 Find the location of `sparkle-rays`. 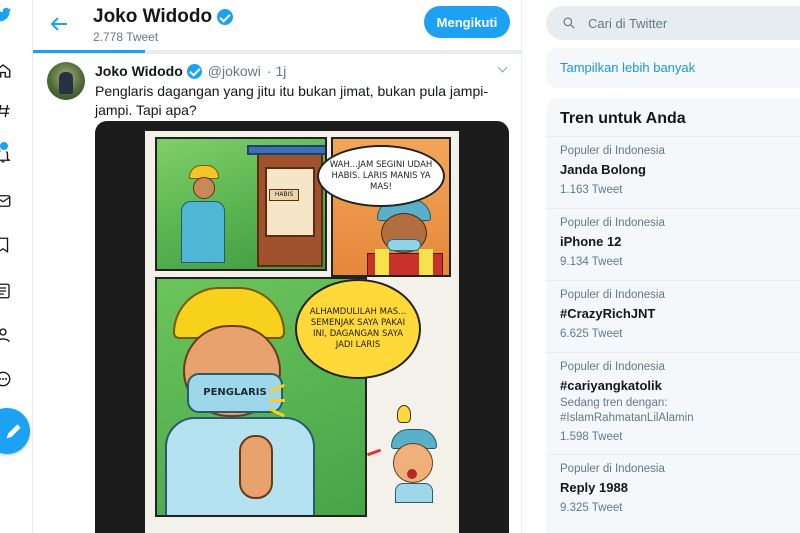

sparkle-rays is located at coordinates (280, 401).